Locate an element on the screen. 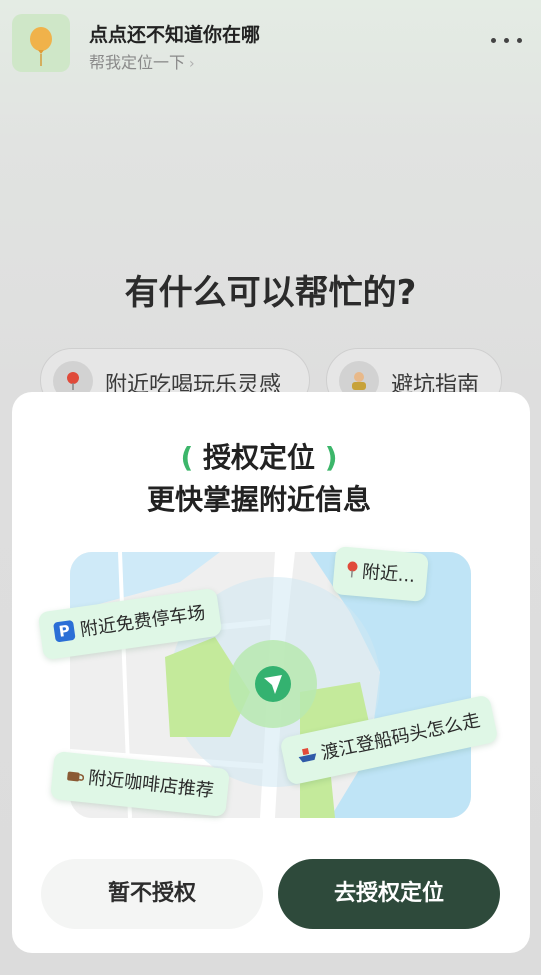 The image size is (541, 975). coffee-icon is located at coordinates (75, 777).